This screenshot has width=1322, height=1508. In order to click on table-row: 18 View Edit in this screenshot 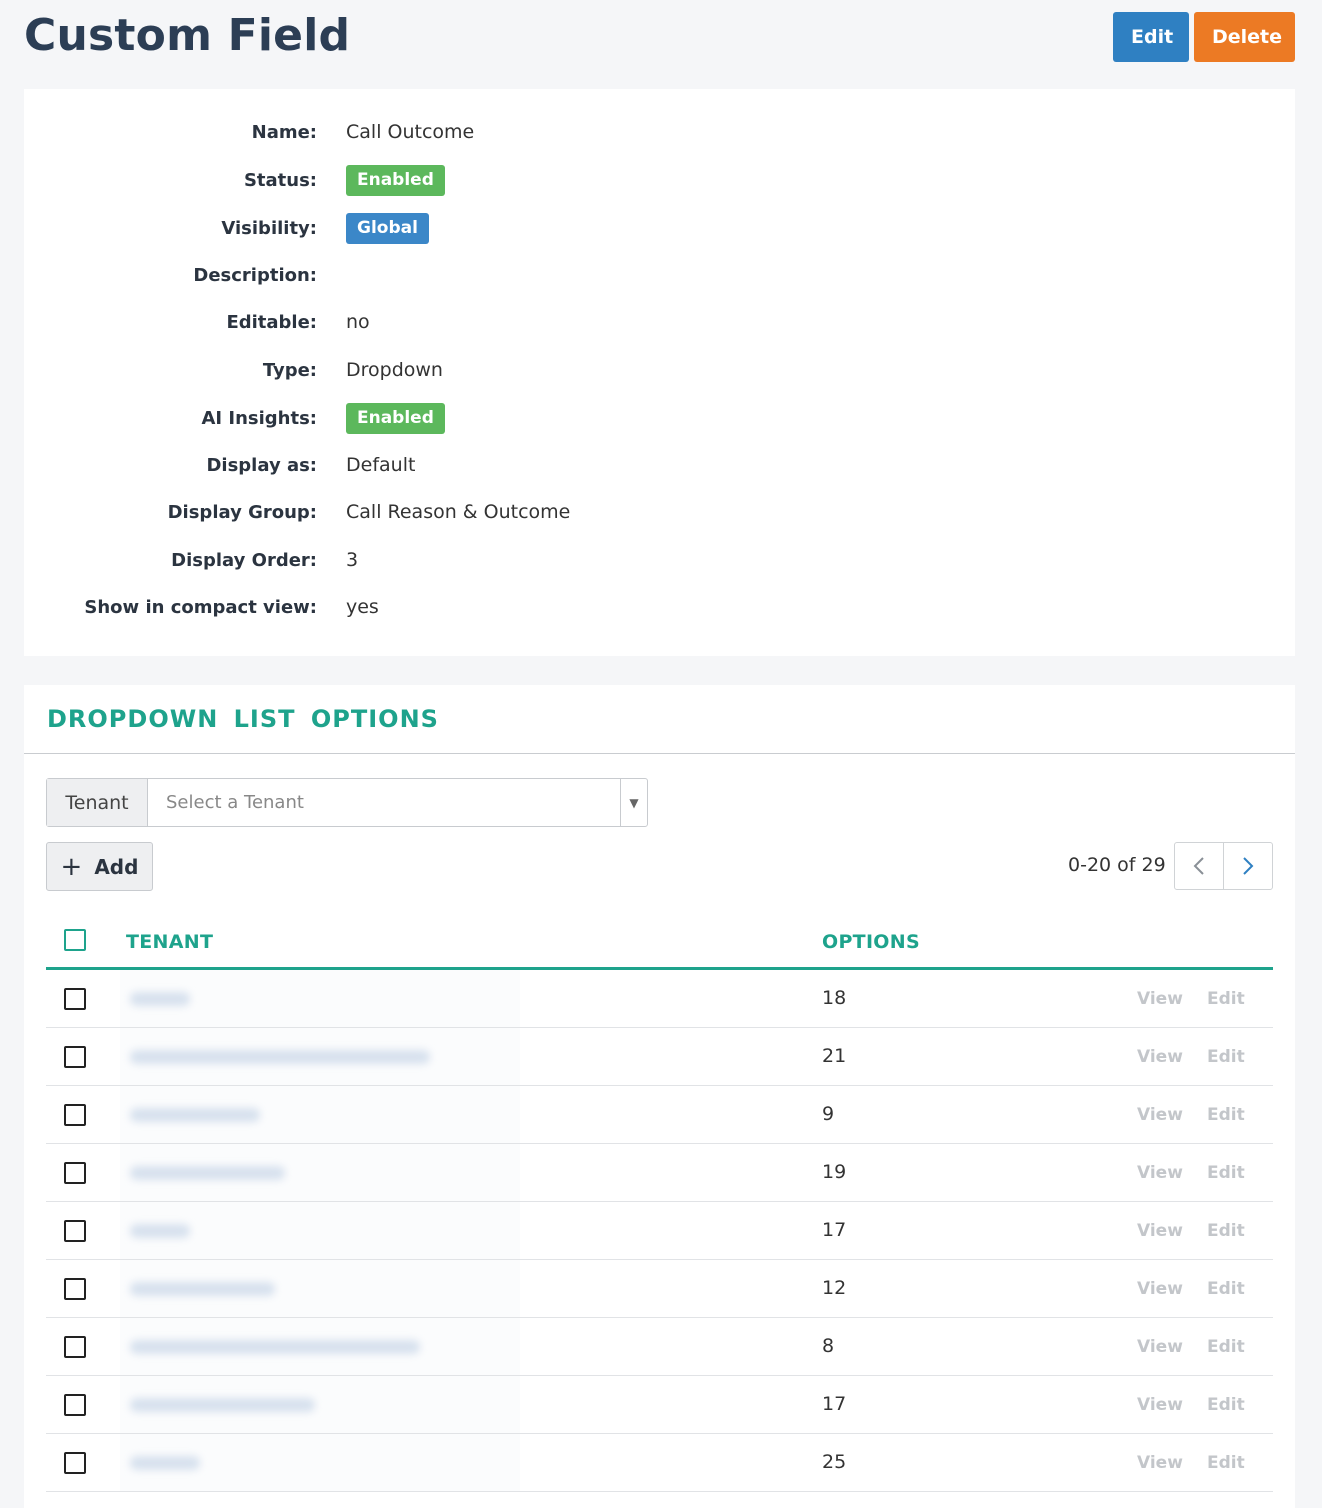, I will do `click(659, 999)`.